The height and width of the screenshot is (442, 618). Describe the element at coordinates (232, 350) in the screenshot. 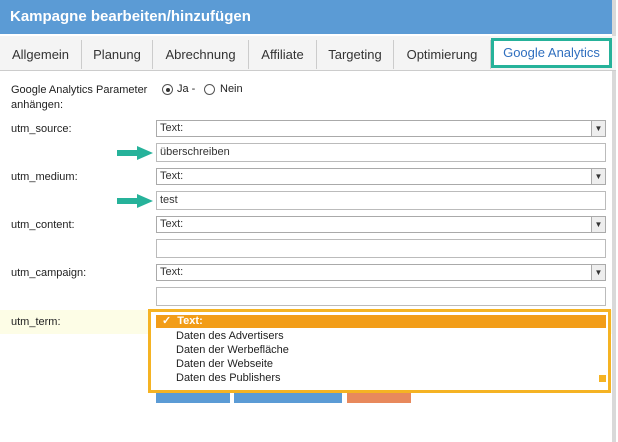

I see `dropdown-option: Daten der Werbefläche` at that location.